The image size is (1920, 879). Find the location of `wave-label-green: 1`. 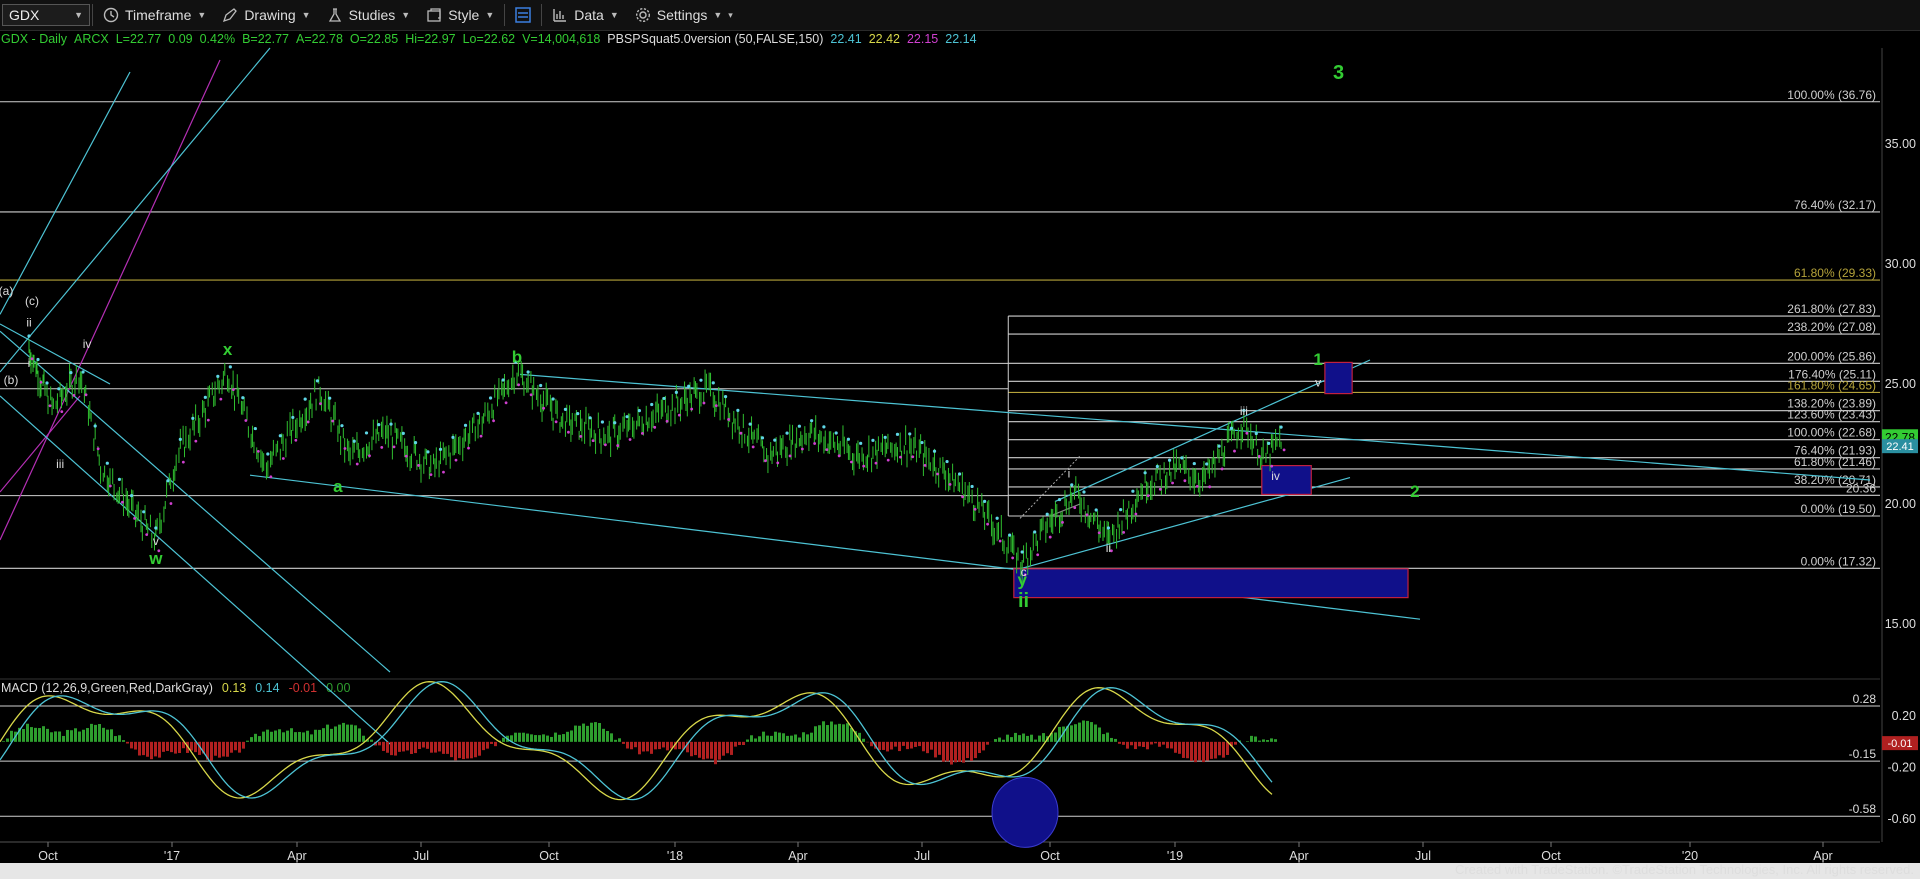

wave-label-green: 1 is located at coordinates (1317, 359).